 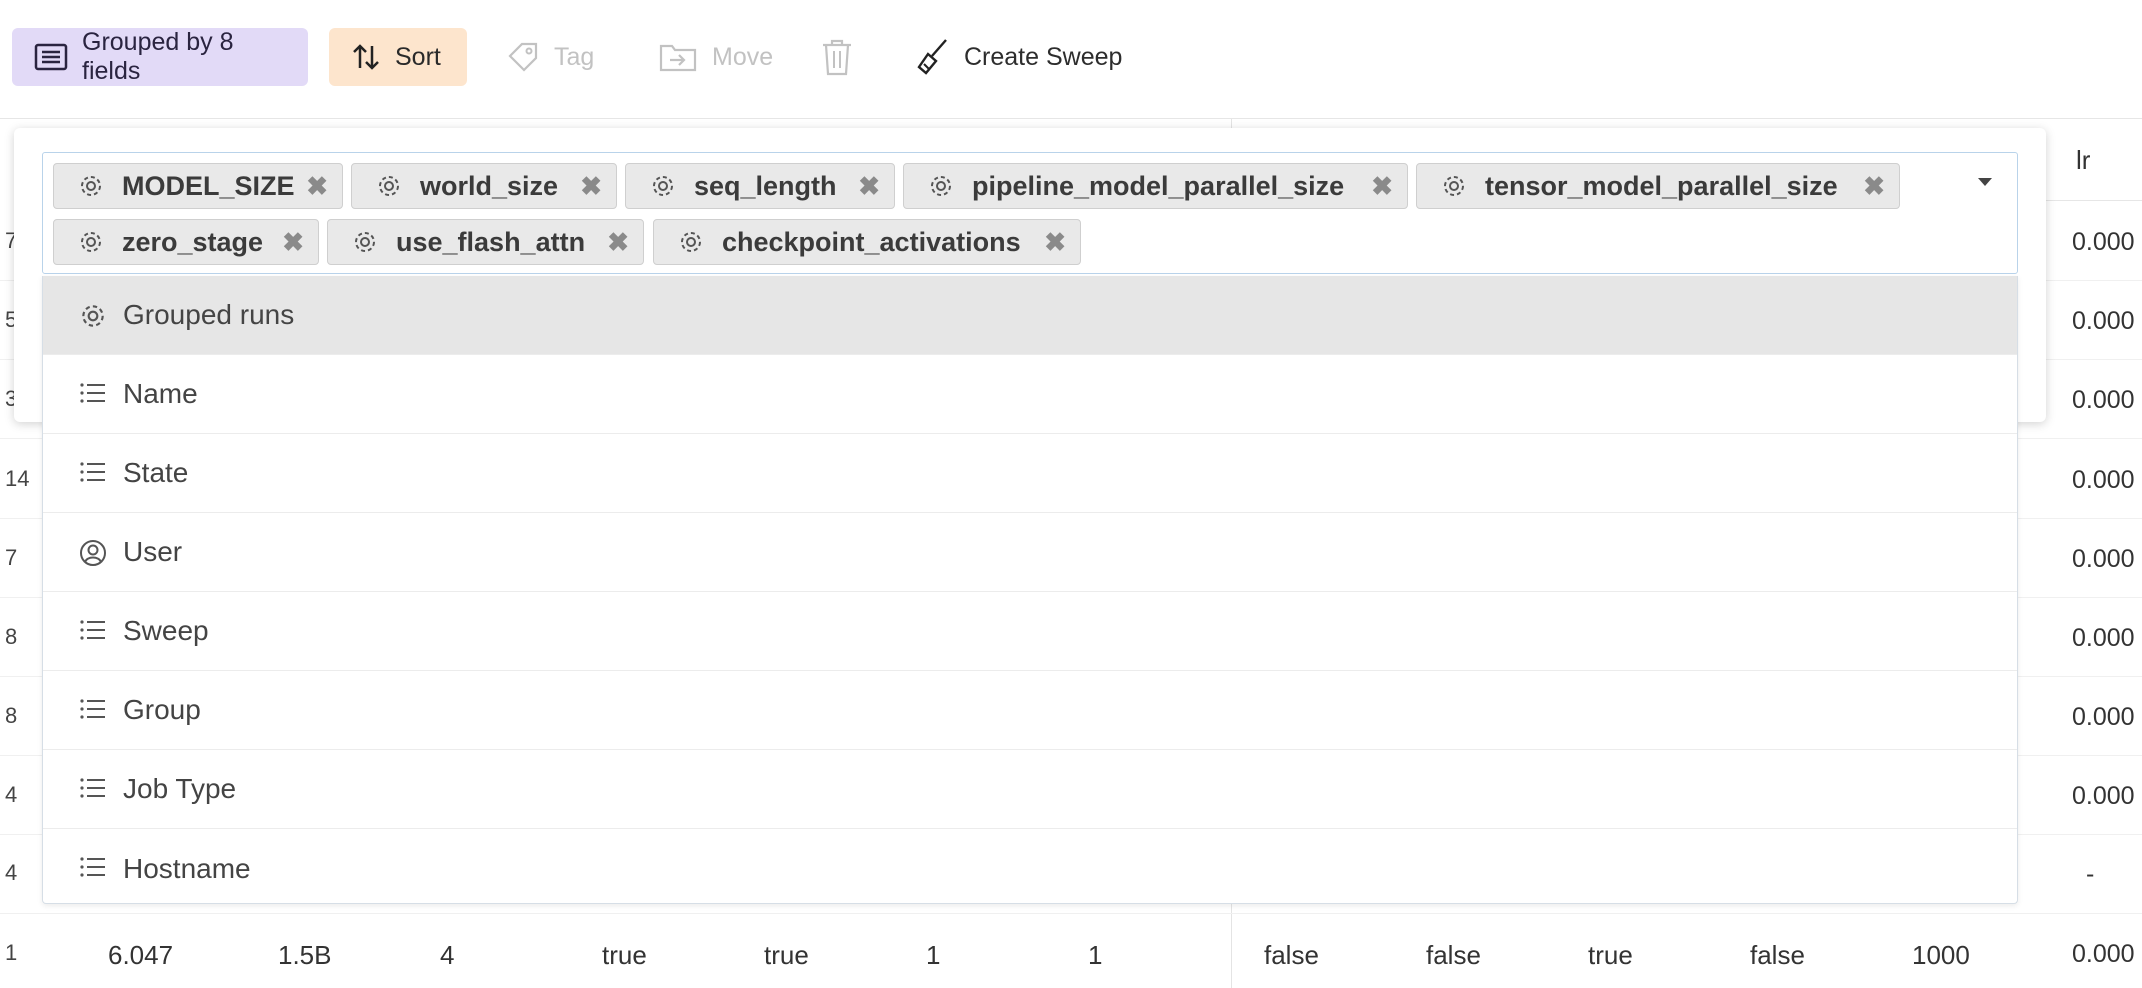 I want to click on dropdown-option-hostname: Hostname, so click(x=1030, y=866).